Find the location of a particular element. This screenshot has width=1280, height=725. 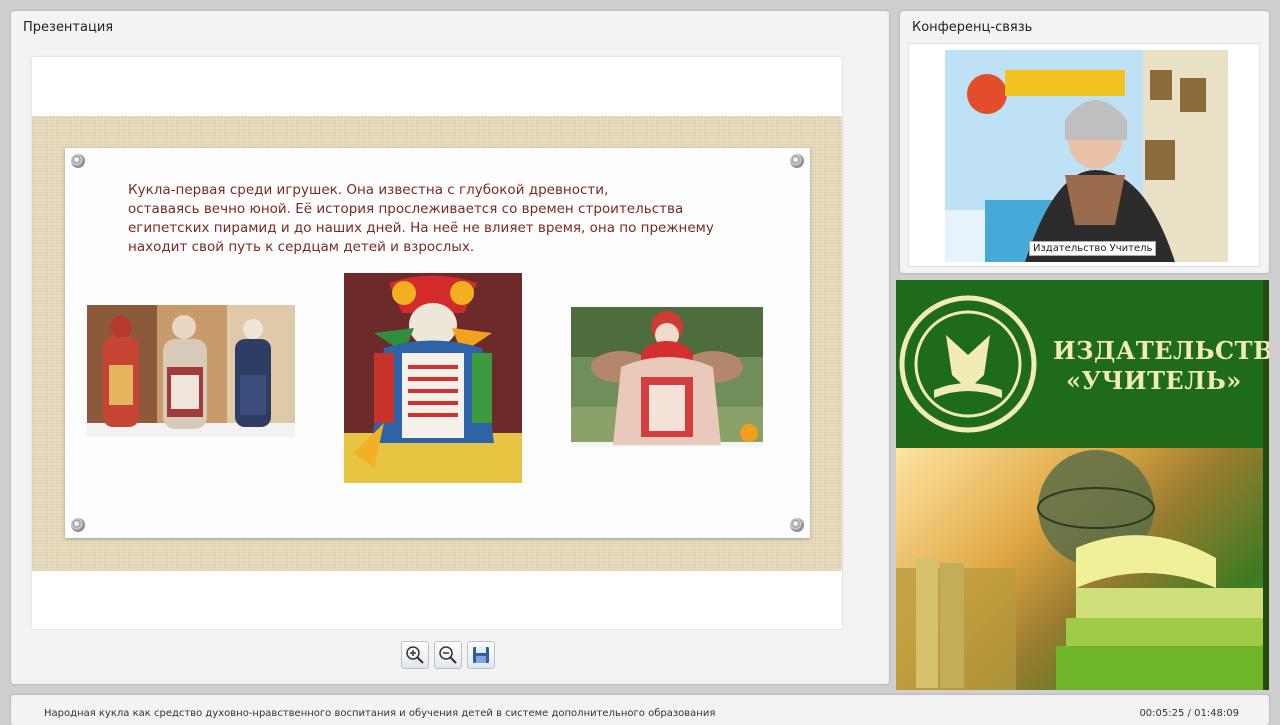

speaker-video: Издательство Учитель is located at coordinates (1086, 156).